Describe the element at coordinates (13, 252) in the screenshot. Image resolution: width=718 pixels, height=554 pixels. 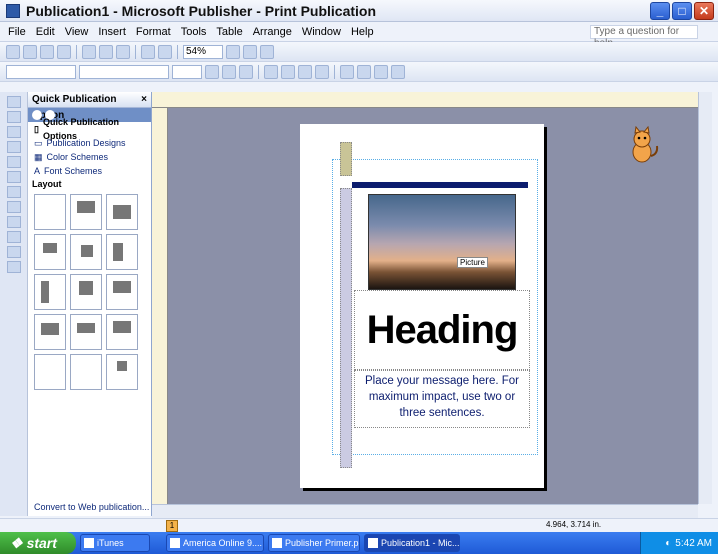
I see `hotspot-tool-icon` at that location.